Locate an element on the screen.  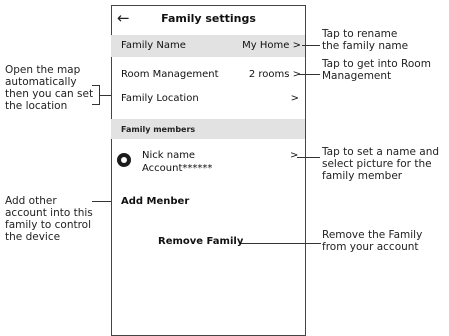
family-name-value: My Home > is located at coordinates (271, 45).